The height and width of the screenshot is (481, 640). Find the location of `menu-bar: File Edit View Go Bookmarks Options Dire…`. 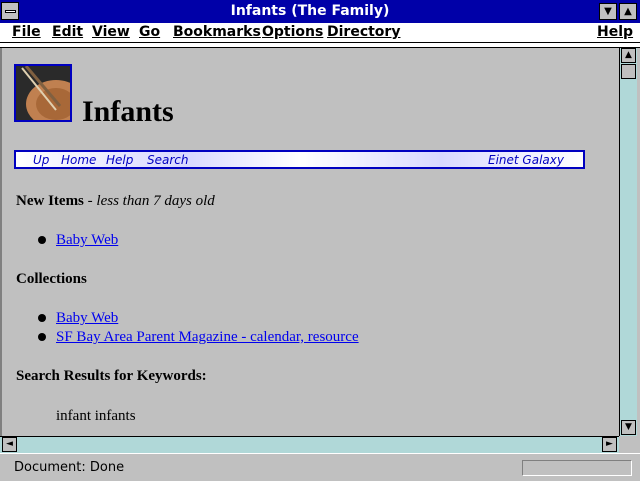

menu-bar: File Edit View Go Bookmarks Options Dire… is located at coordinates (320, 33).